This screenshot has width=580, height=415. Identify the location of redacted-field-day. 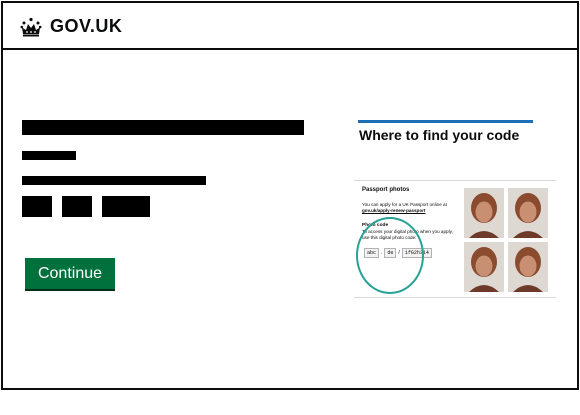
(37, 206).